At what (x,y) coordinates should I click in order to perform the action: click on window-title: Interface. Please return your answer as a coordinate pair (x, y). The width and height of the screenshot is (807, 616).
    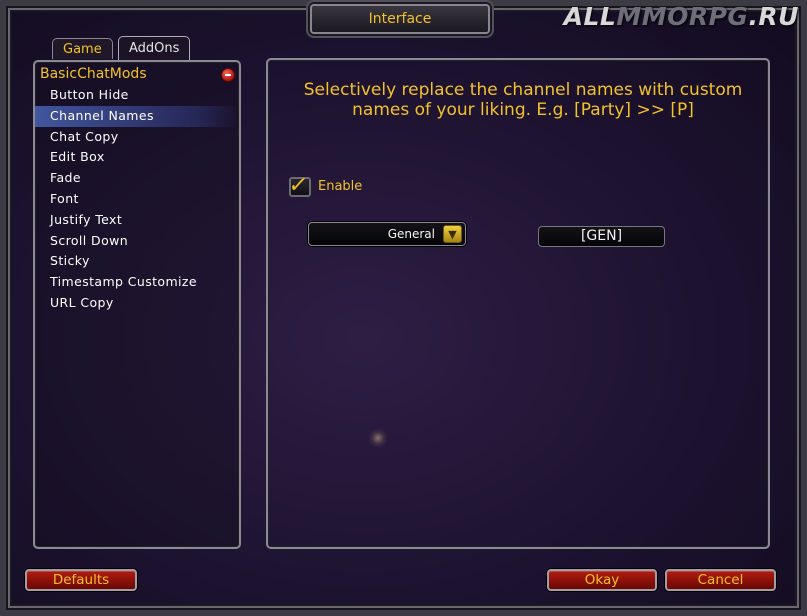
    Looking at the image, I should click on (400, 19).